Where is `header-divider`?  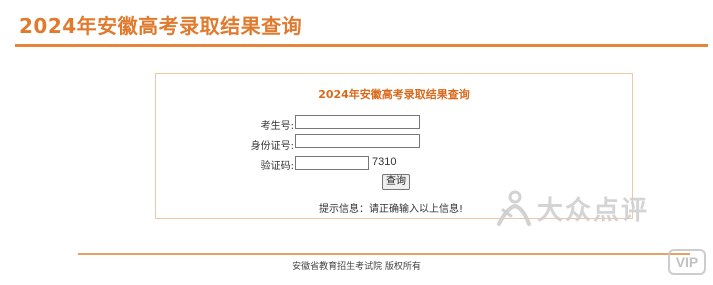 header-divider is located at coordinates (361, 45).